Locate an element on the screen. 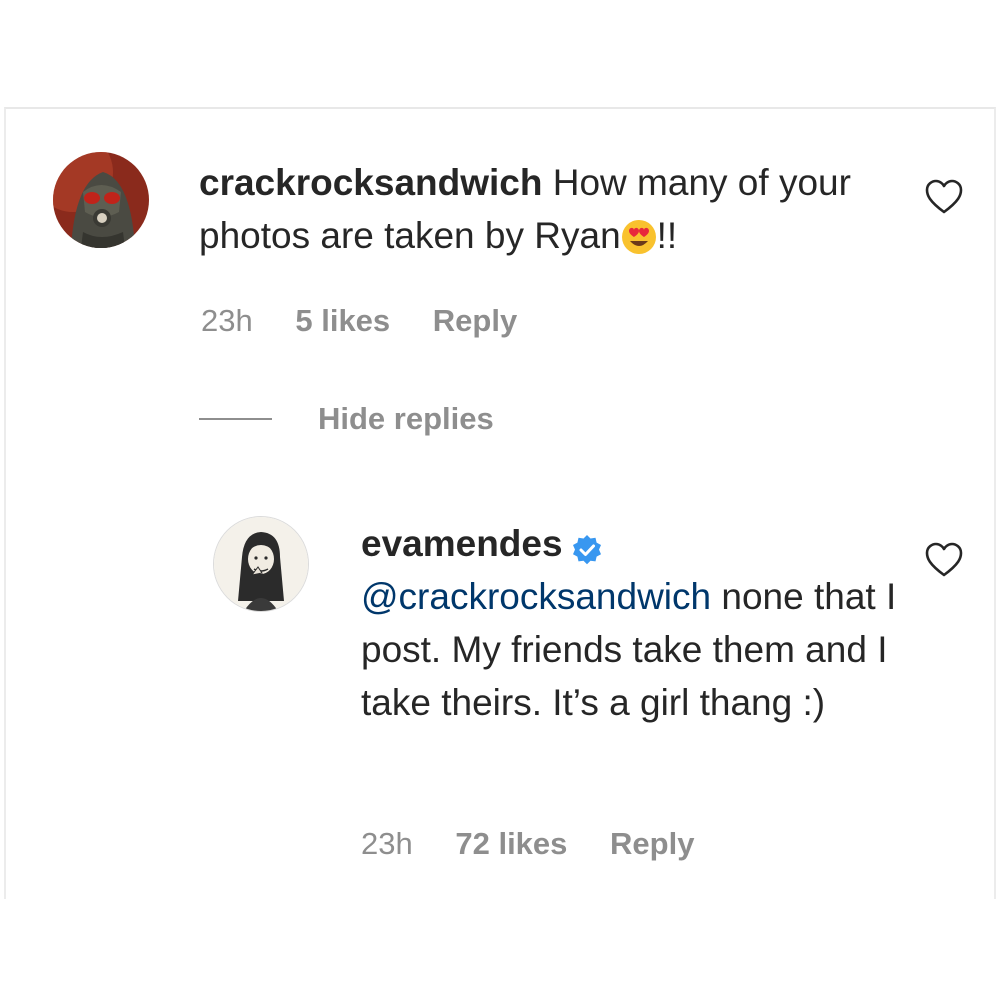 Image resolution: width=1000 pixels, height=1000 pixels. reply-like-heart-icon is located at coordinates (944, 560).